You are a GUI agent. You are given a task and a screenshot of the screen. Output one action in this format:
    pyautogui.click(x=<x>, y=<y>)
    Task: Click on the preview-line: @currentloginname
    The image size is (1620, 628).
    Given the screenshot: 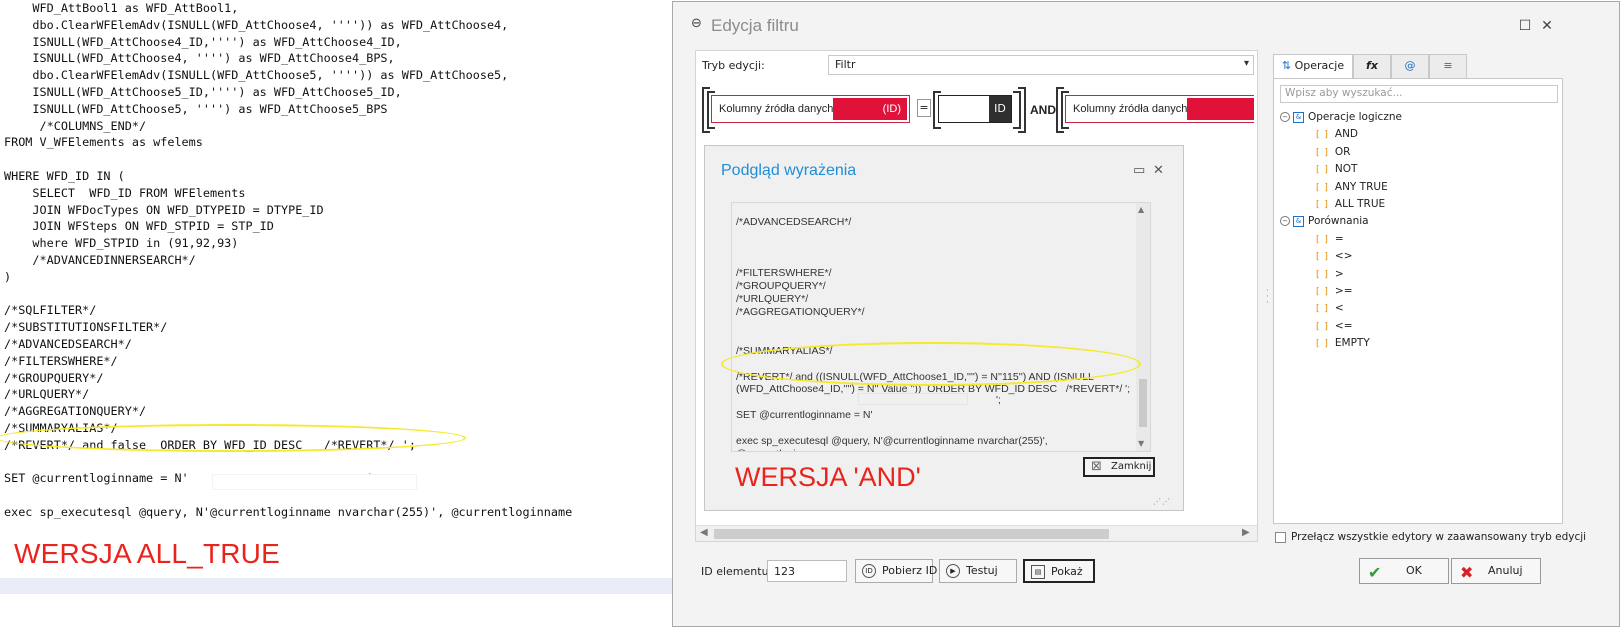 What is the action you would take?
    pyautogui.click(x=933, y=449)
    